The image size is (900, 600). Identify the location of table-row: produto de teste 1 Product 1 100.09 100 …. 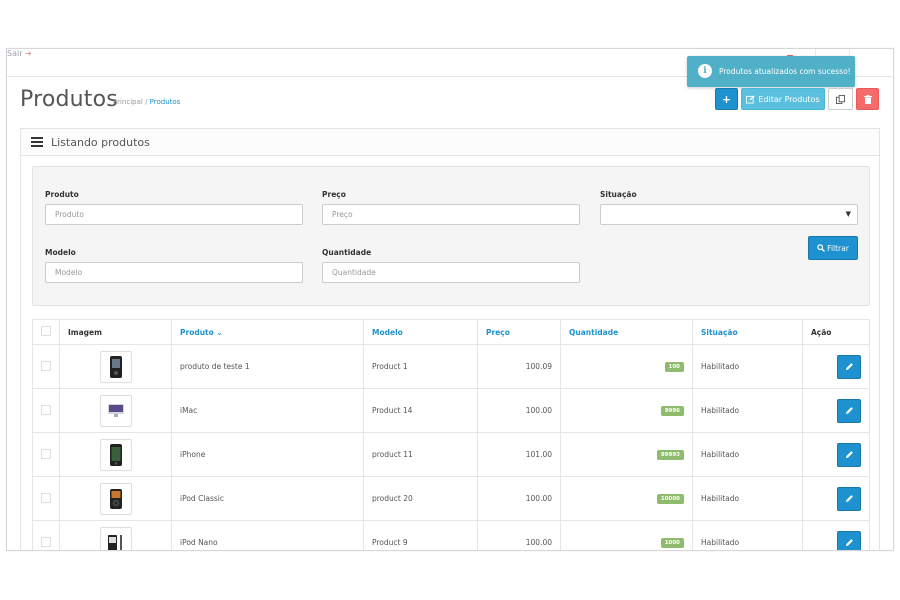
(451, 366).